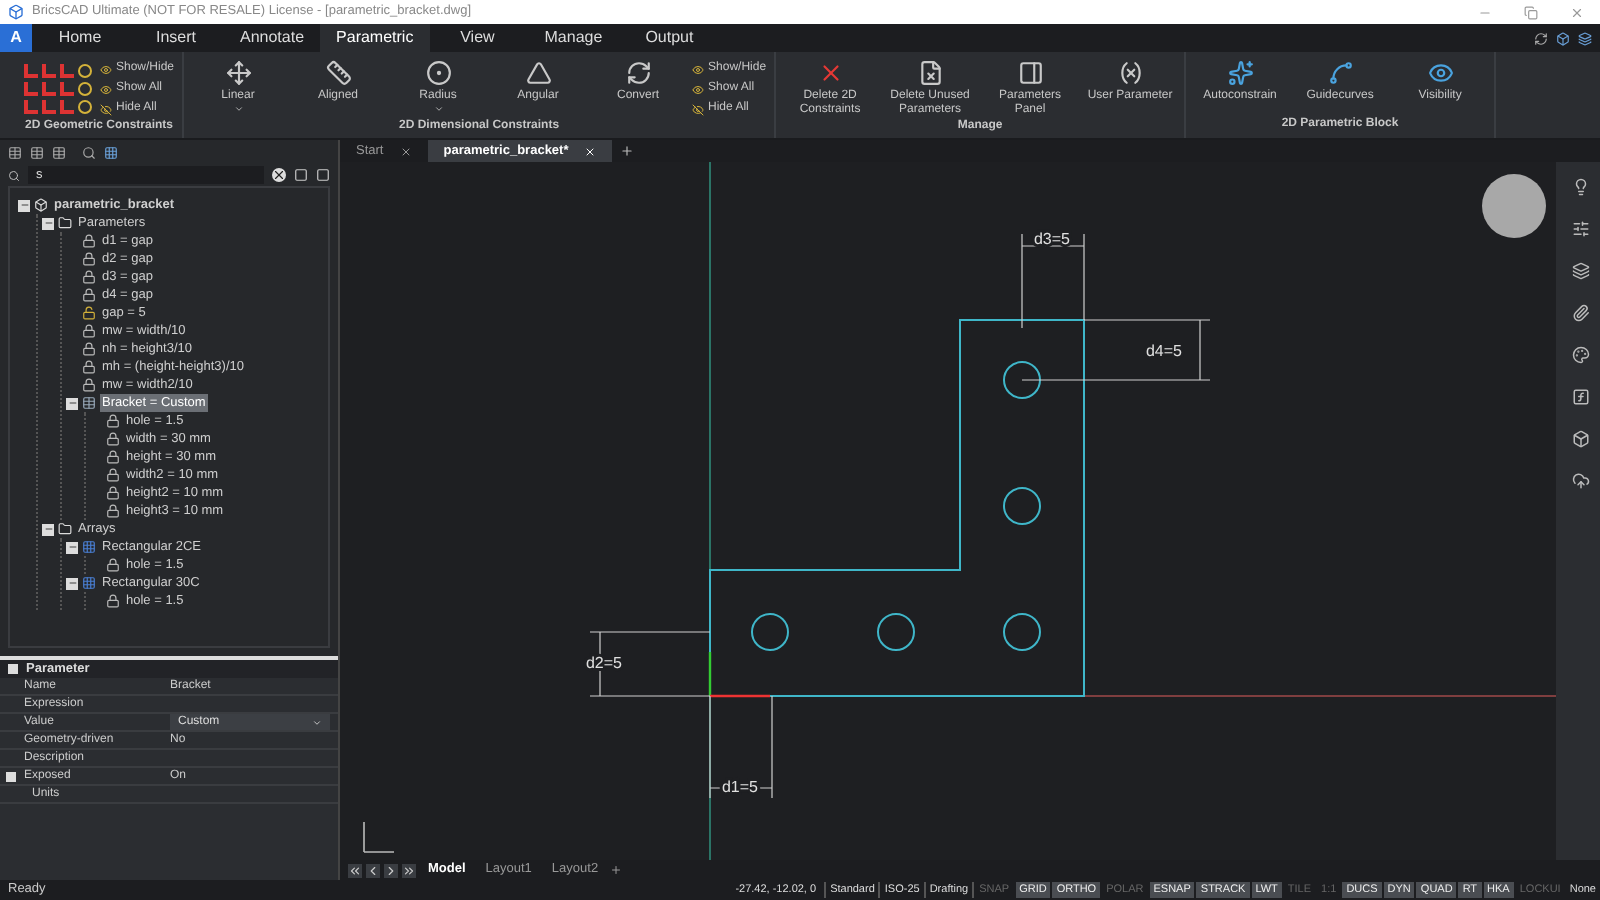 The height and width of the screenshot is (900, 1600). Describe the element at coordinates (111, 152) in the screenshot. I see `filter-icon` at that location.